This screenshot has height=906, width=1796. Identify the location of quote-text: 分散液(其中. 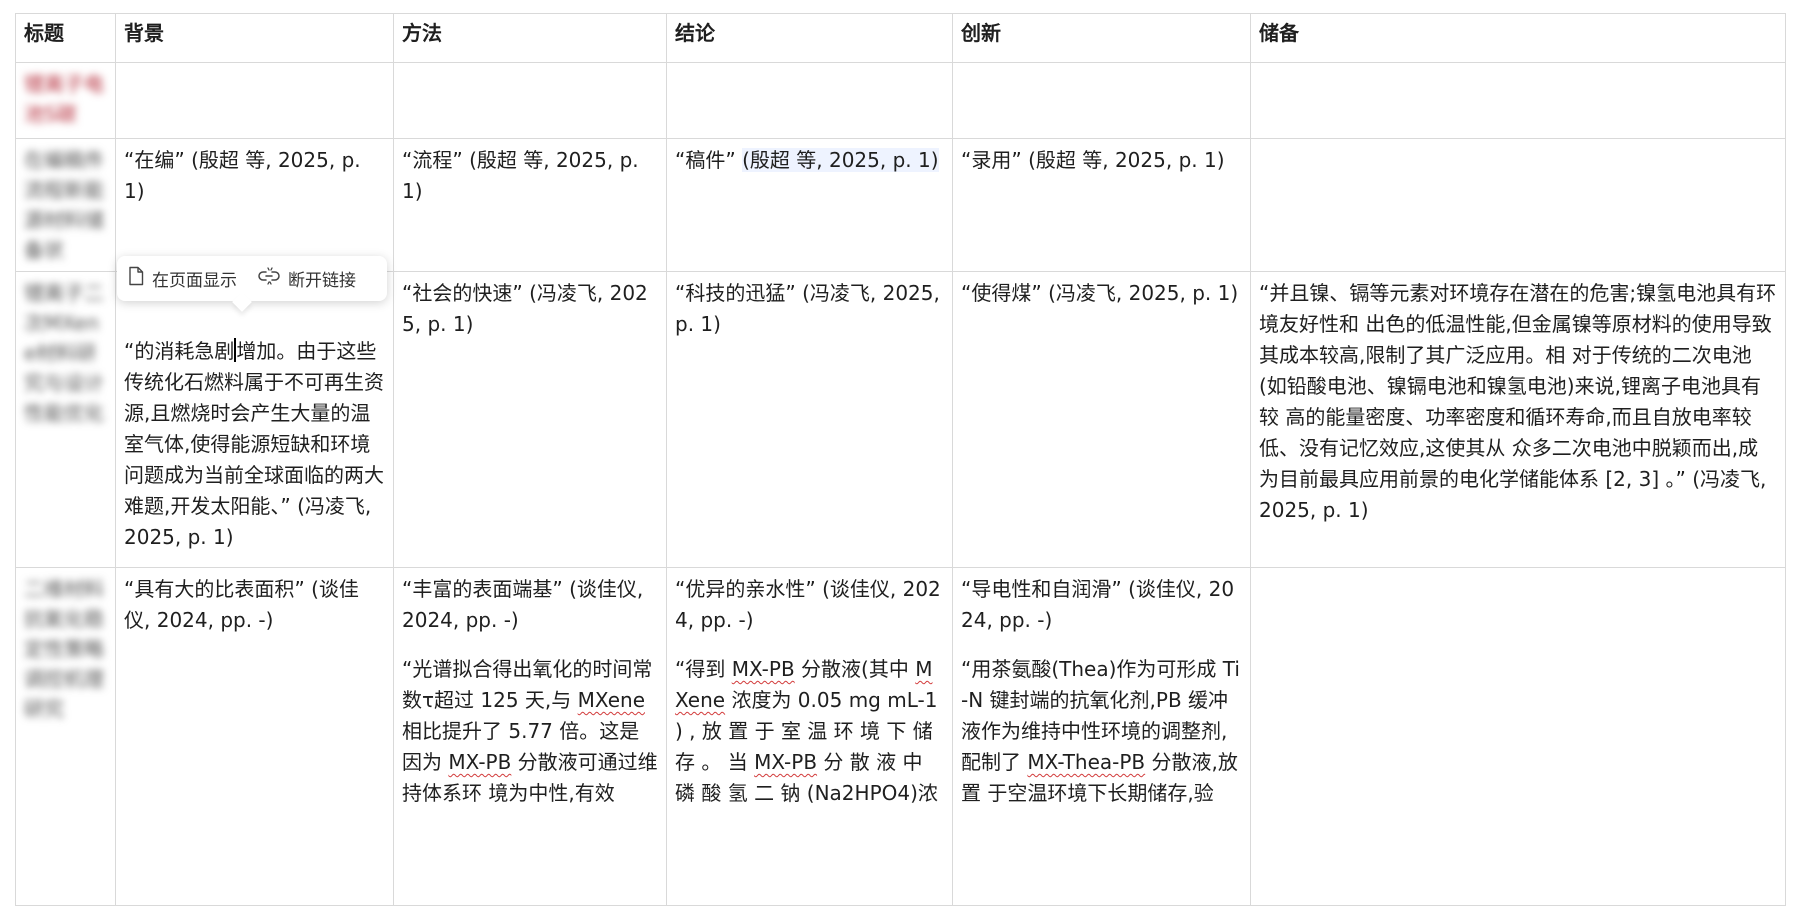
(855, 669).